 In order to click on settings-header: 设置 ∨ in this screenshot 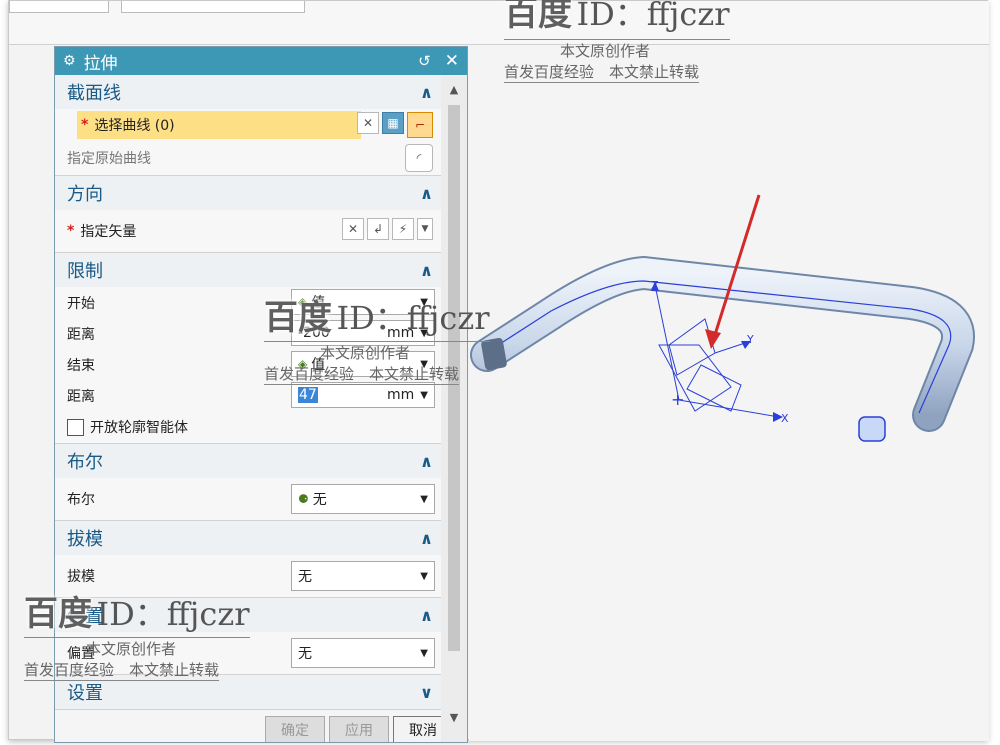, I will do `click(249, 692)`.